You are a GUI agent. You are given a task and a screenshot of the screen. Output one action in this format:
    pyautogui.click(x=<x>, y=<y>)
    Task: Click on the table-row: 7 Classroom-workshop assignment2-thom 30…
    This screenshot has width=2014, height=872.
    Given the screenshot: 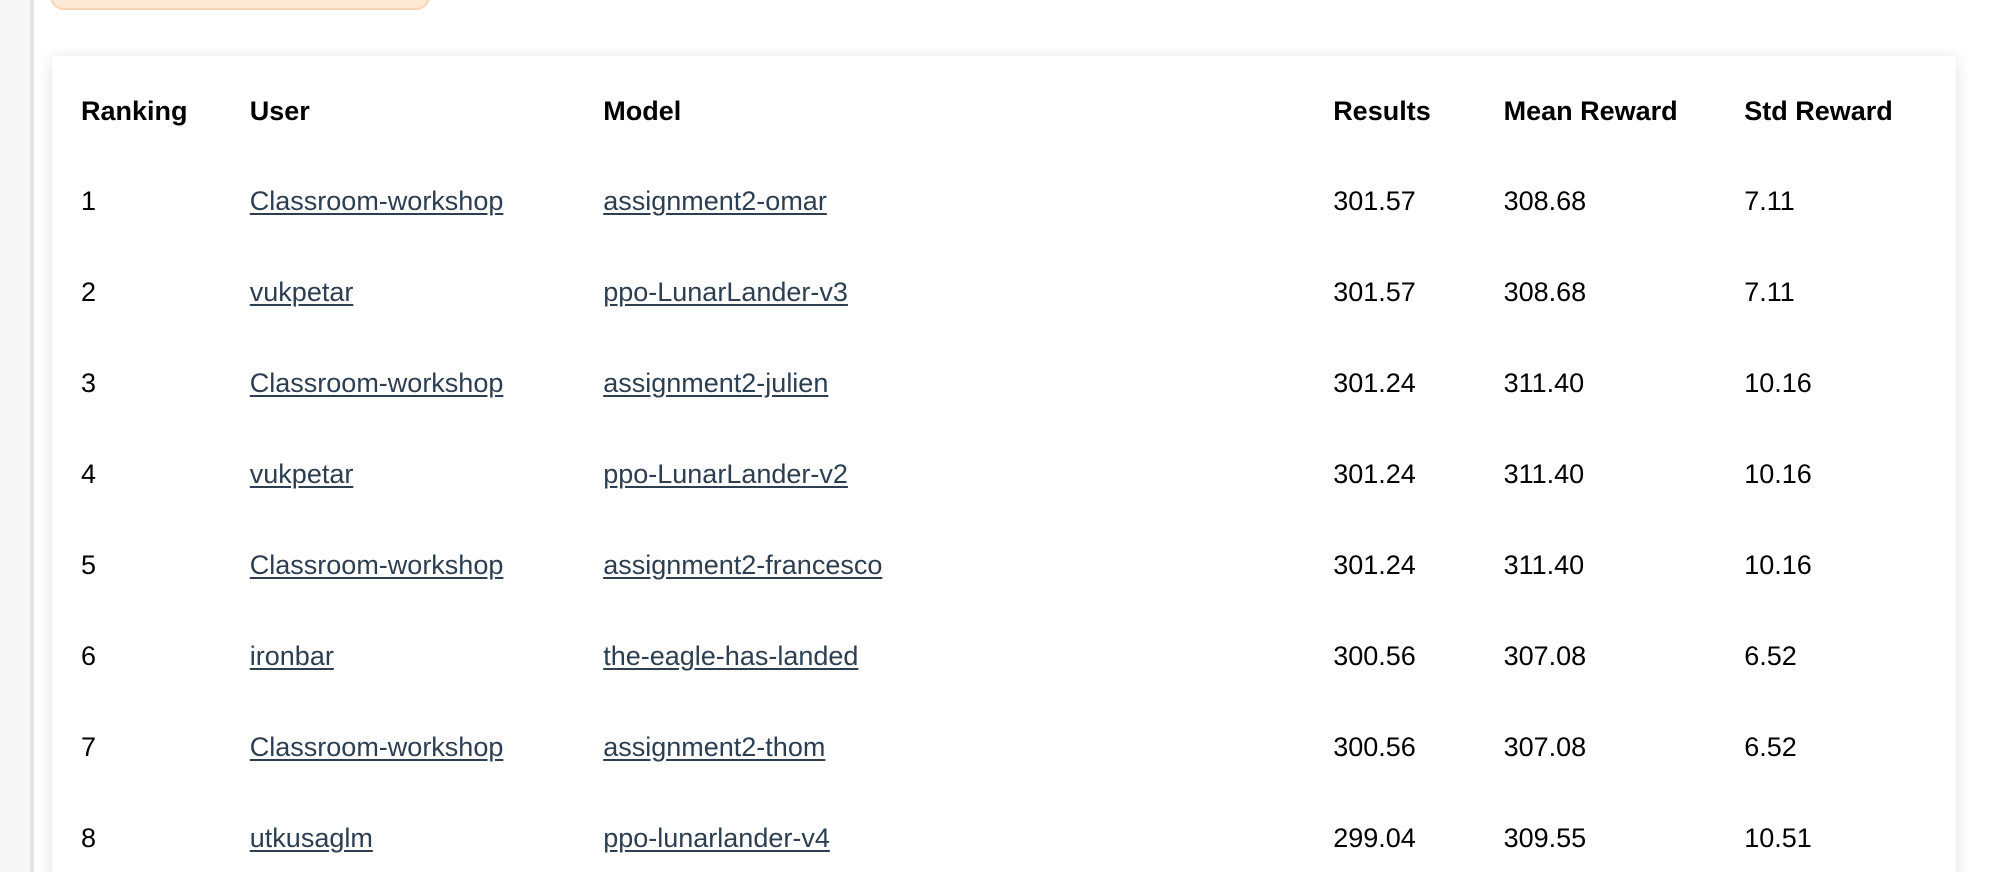 What is the action you would take?
    pyautogui.click(x=1004, y=747)
    